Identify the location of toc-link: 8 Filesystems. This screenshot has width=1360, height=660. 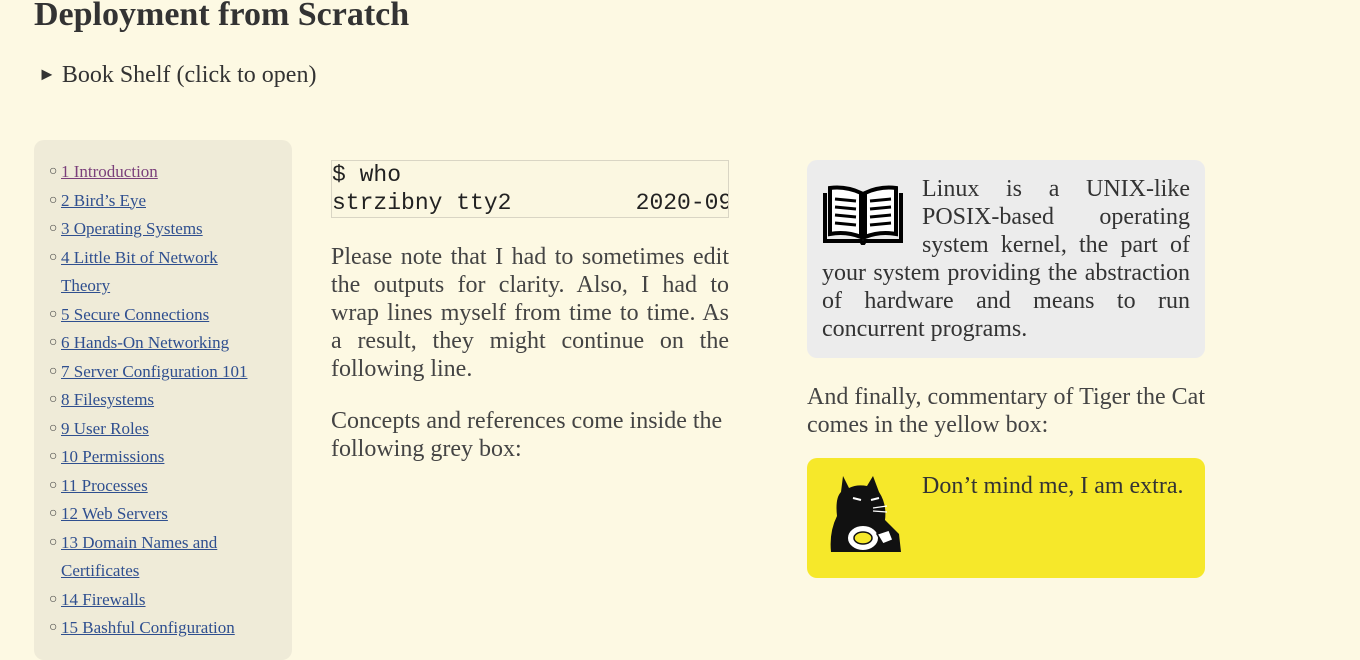
(161, 400).